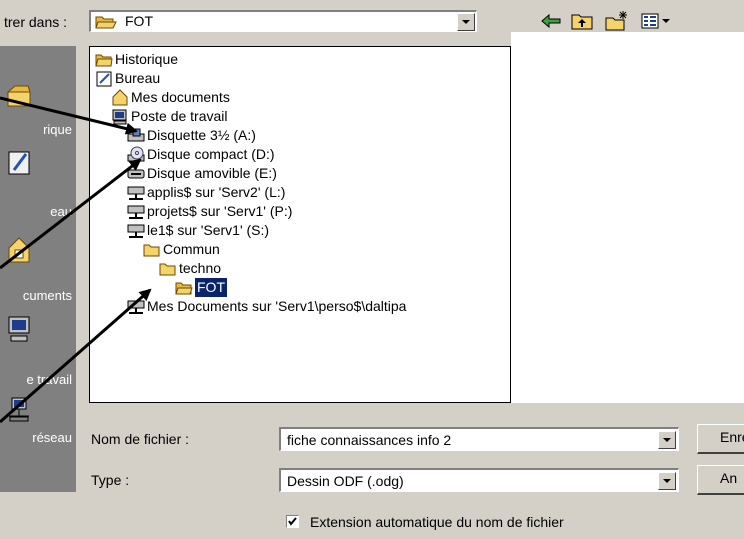 The image size is (744, 539). What do you see at coordinates (667, 481) in the screenshot?
I see `type-dropdown-button` at bounding box center [667, 481].